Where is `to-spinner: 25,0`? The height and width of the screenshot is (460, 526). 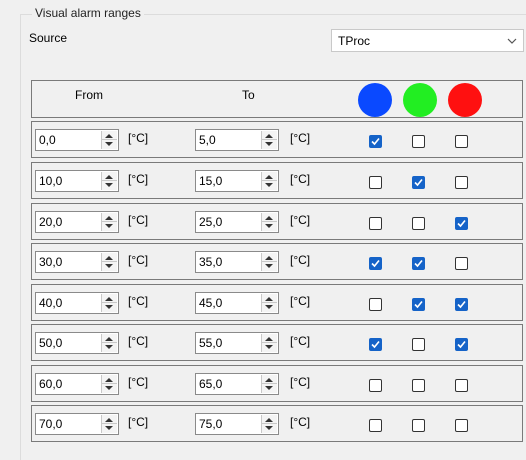 to-spinner: 25,0 is located at coordinates (237, 222).